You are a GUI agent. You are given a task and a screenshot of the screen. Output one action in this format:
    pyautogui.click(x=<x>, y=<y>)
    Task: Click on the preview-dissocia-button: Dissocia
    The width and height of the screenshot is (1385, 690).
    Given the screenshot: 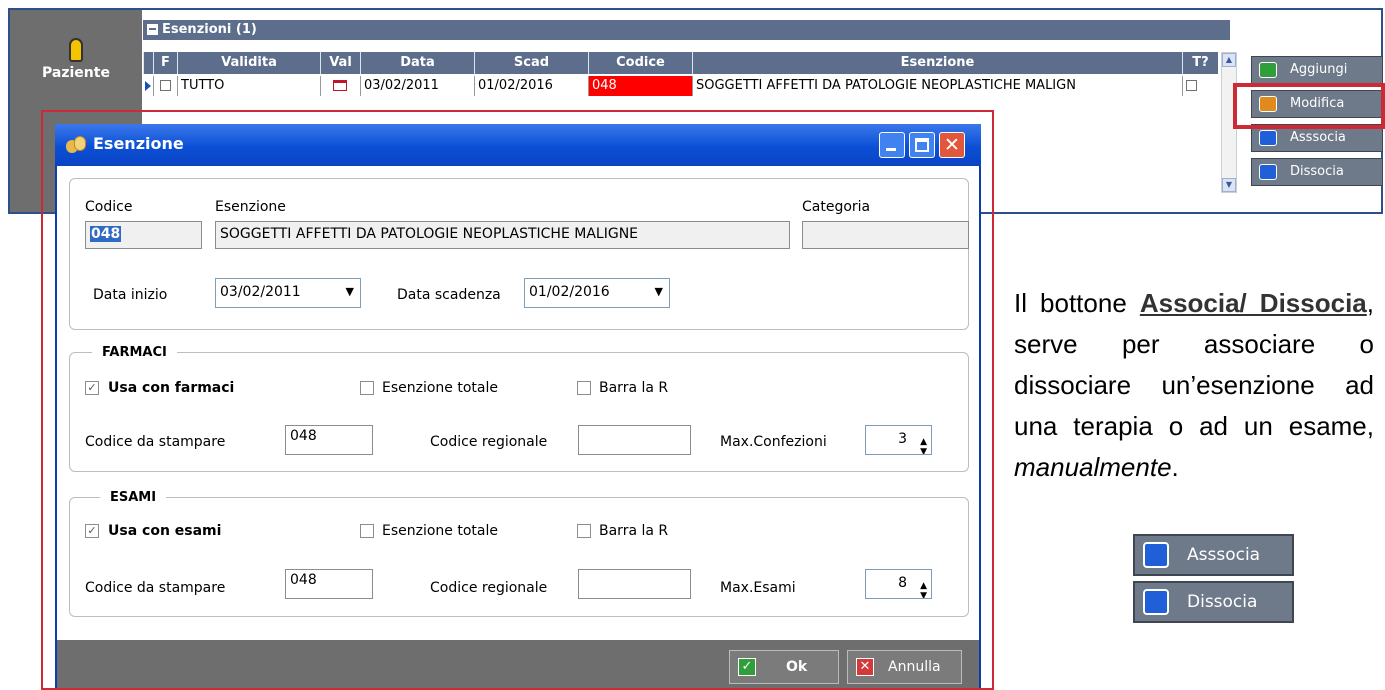 What is the action you would take?
    pyautogui.click(x=1213, y=602)
    